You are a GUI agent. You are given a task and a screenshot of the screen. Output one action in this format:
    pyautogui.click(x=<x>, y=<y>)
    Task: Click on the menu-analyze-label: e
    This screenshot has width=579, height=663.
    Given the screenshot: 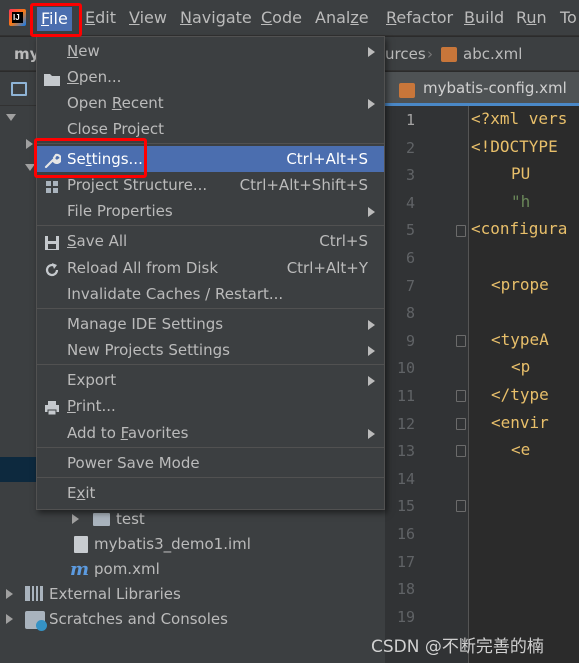 What is the action you would take?
    pyautogui.click(x=363, y=17)
    